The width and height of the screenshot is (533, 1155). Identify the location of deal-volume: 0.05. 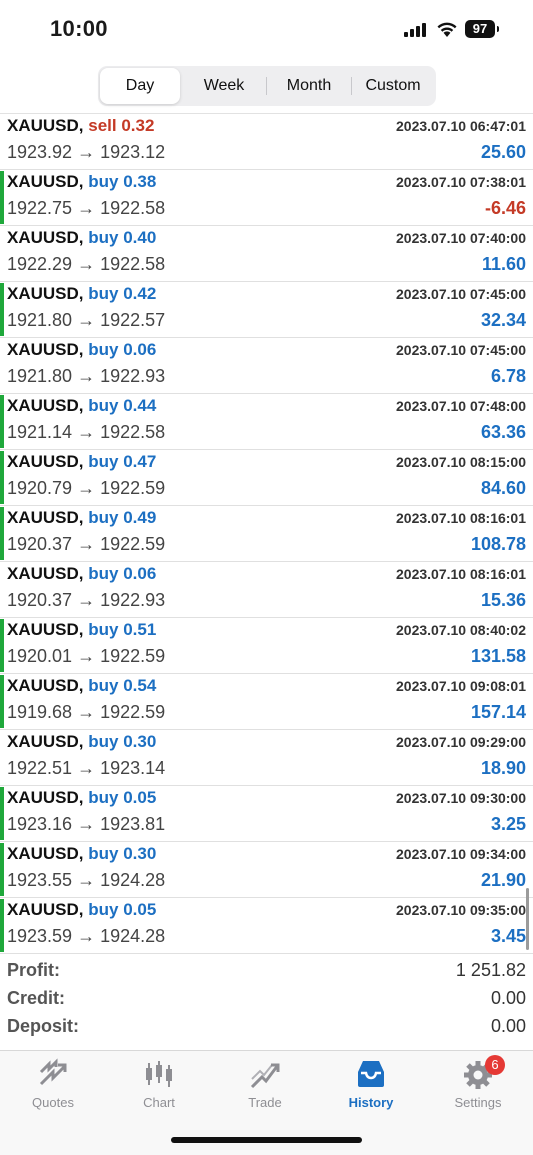
(140, 909).